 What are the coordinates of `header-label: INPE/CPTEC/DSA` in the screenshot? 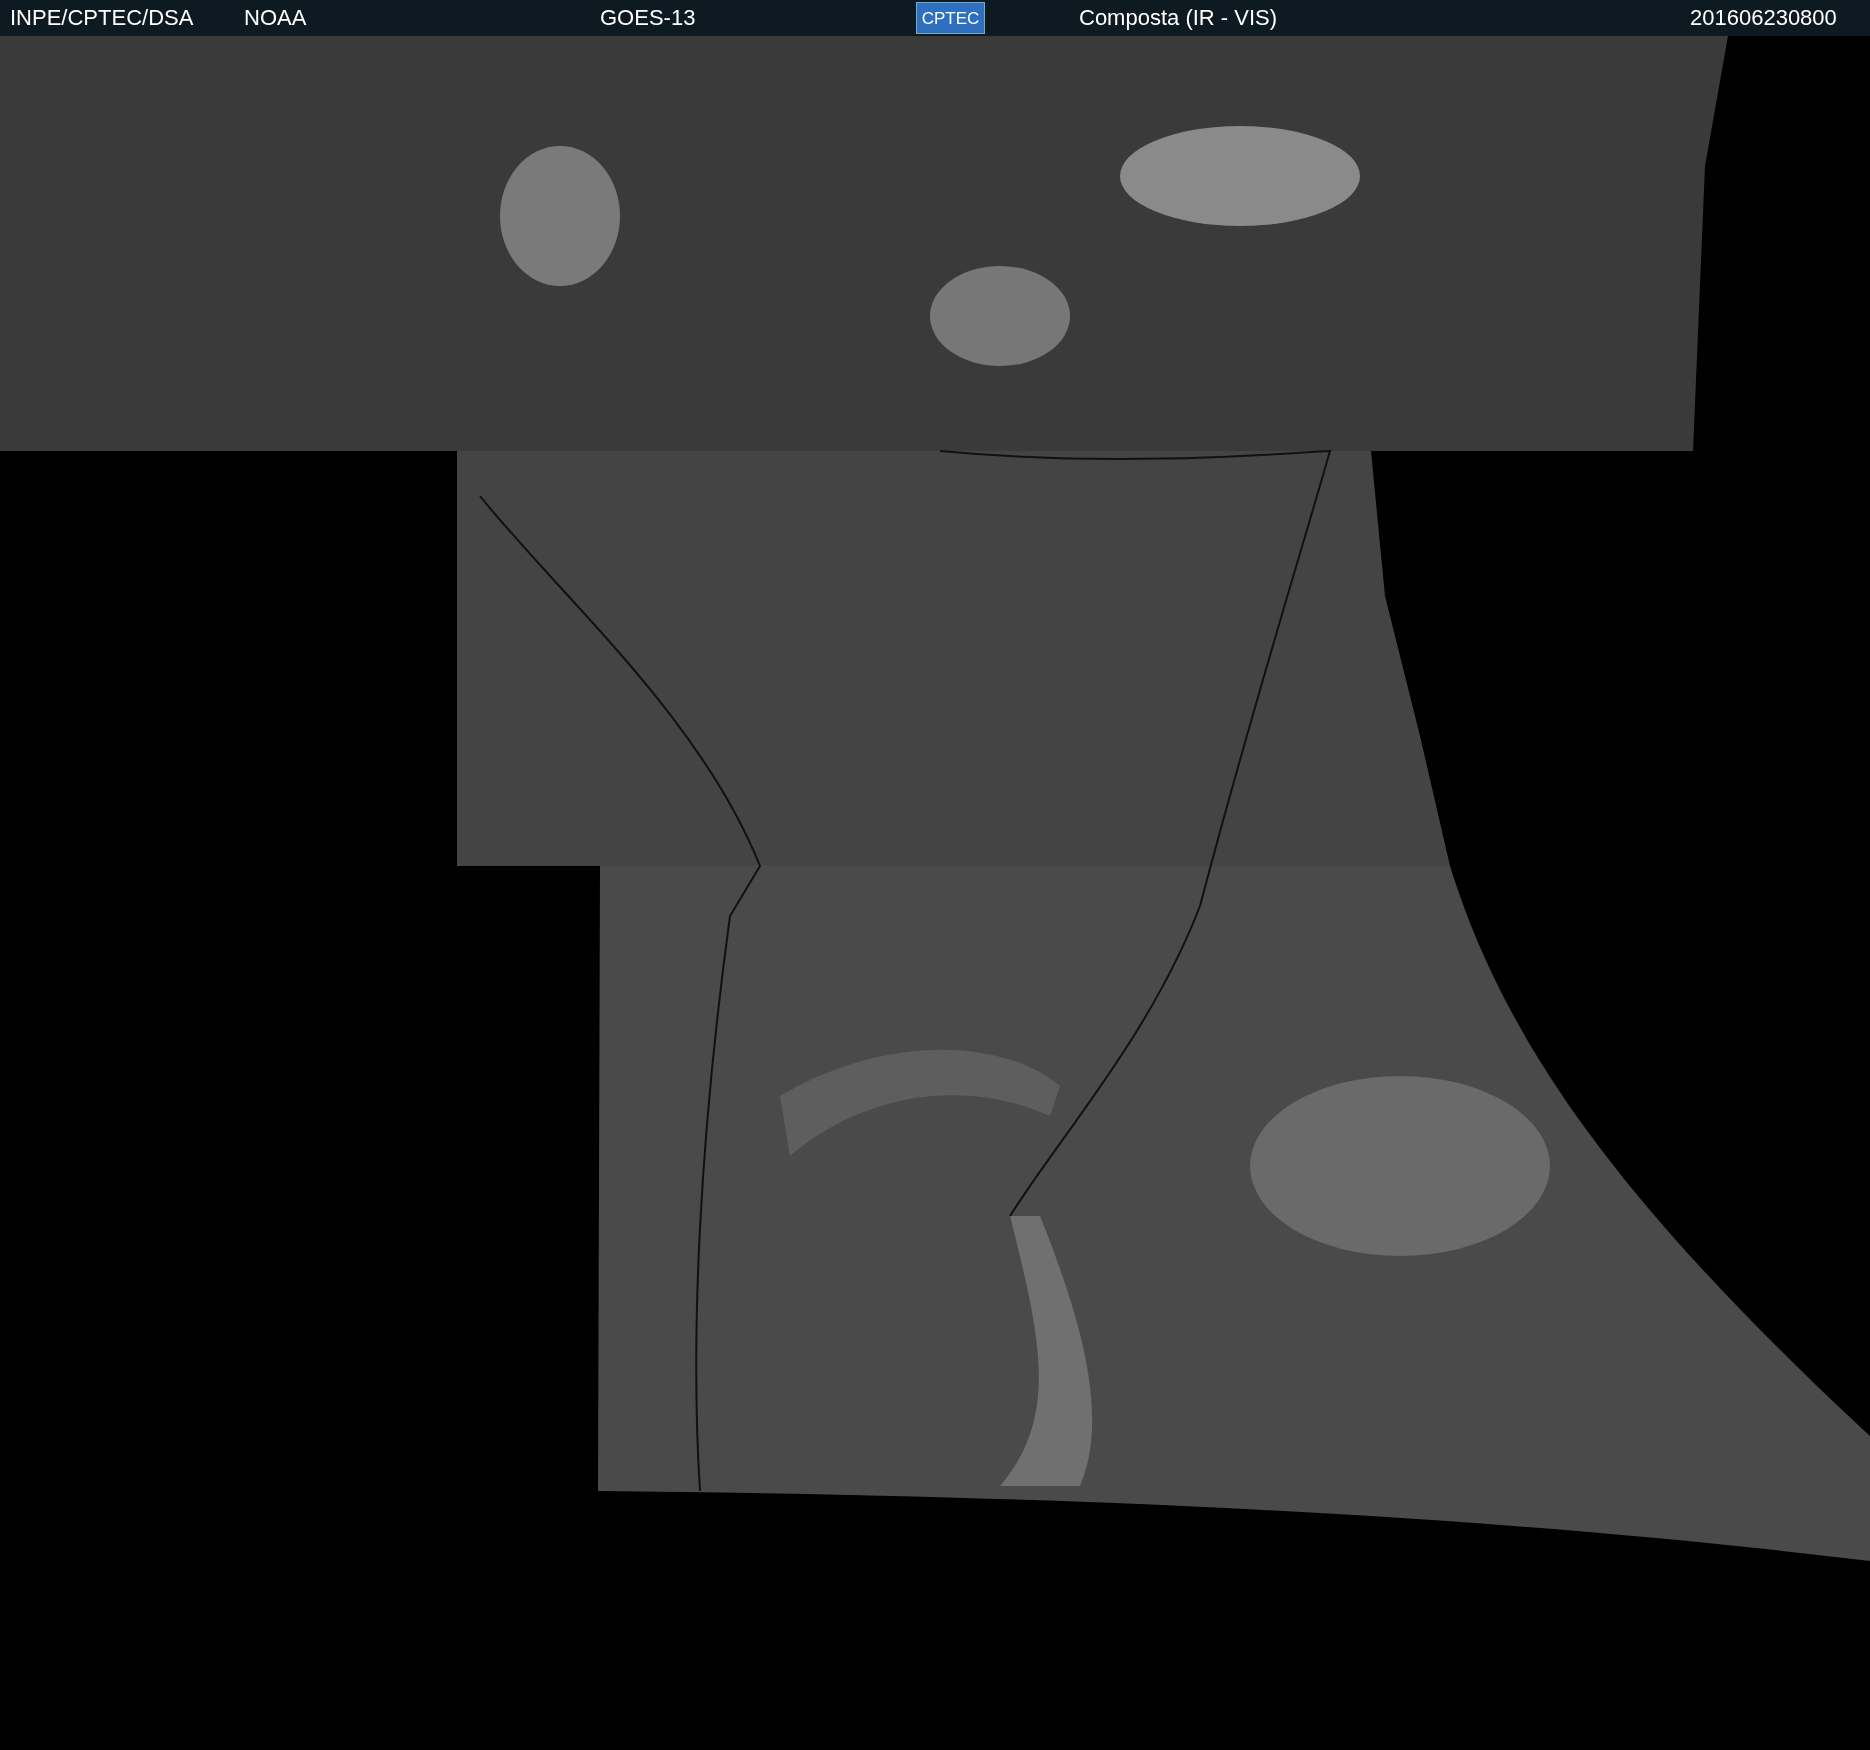 It's located at (102, 18).